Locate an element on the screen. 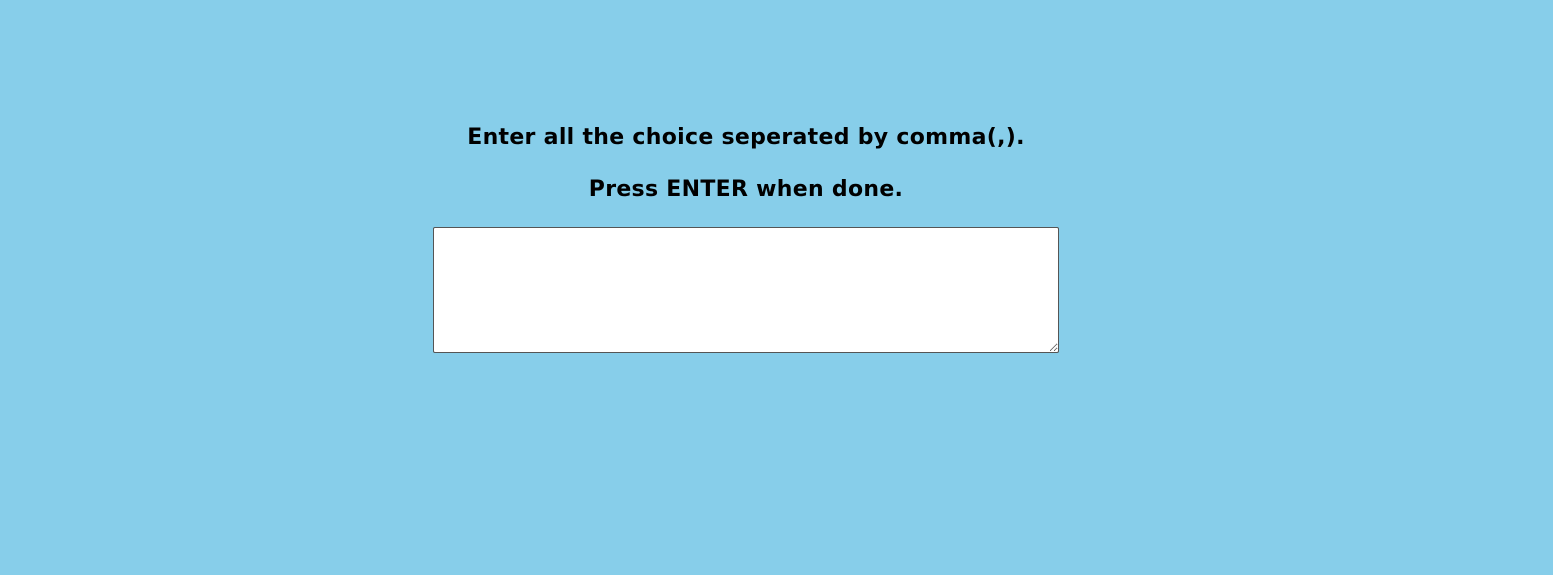 This screenshot has width=1553, height=575. enter-hint-text: Press ENTER when done. is located at coordinates (746, 189).